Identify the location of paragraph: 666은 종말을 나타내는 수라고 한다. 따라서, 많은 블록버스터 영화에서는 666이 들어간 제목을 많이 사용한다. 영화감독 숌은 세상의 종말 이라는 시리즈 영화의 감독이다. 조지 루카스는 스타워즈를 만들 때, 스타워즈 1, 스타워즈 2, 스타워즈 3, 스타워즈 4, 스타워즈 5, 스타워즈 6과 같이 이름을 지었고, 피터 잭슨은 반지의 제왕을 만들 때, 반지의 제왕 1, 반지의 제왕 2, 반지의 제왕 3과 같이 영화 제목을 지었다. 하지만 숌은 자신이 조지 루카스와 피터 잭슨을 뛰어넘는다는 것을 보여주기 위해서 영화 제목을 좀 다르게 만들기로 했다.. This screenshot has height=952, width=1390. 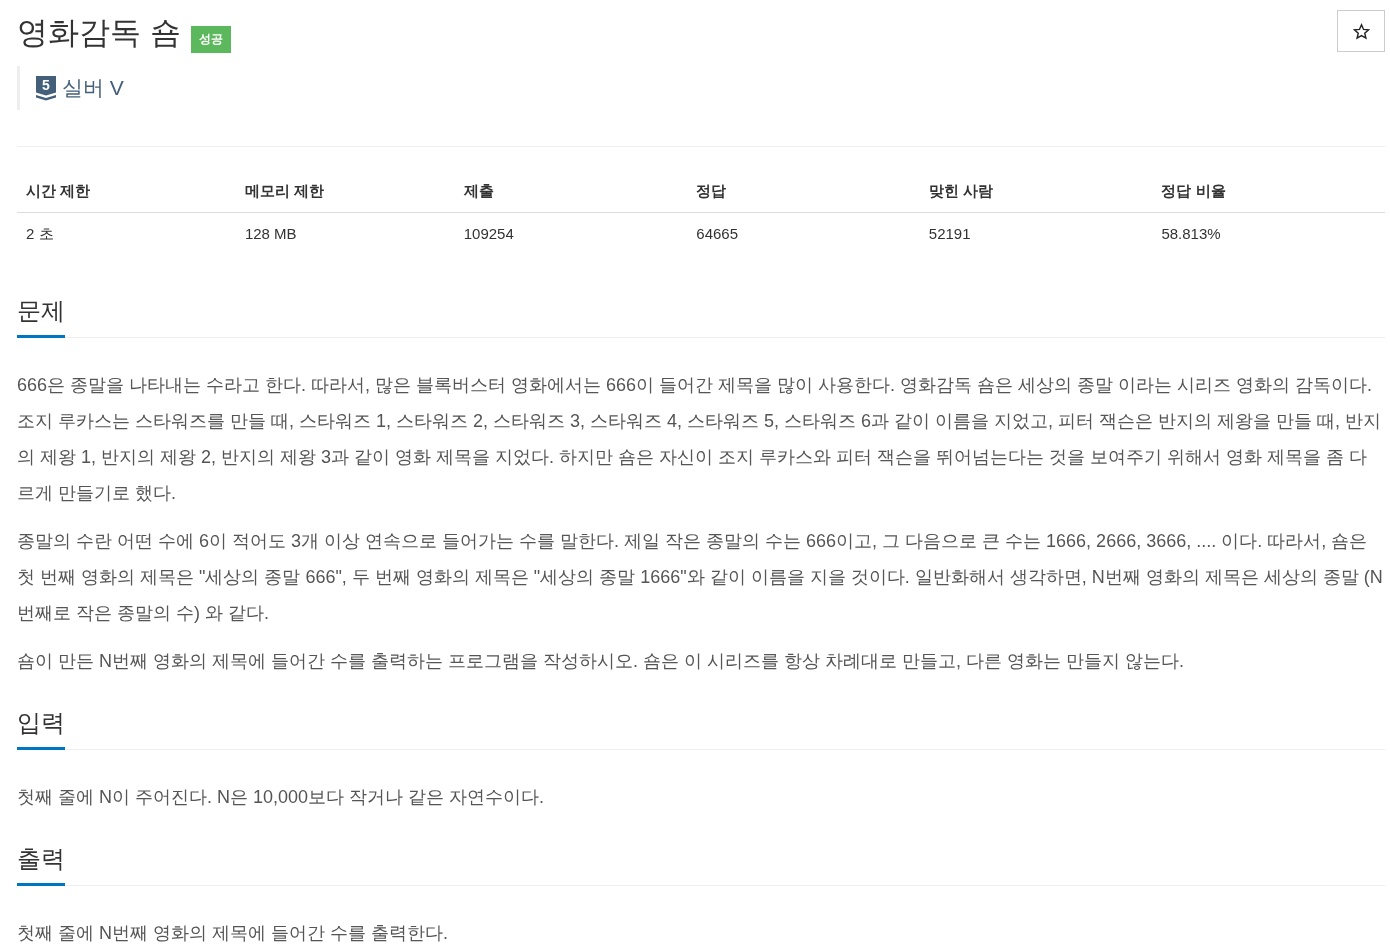
(700, 439).